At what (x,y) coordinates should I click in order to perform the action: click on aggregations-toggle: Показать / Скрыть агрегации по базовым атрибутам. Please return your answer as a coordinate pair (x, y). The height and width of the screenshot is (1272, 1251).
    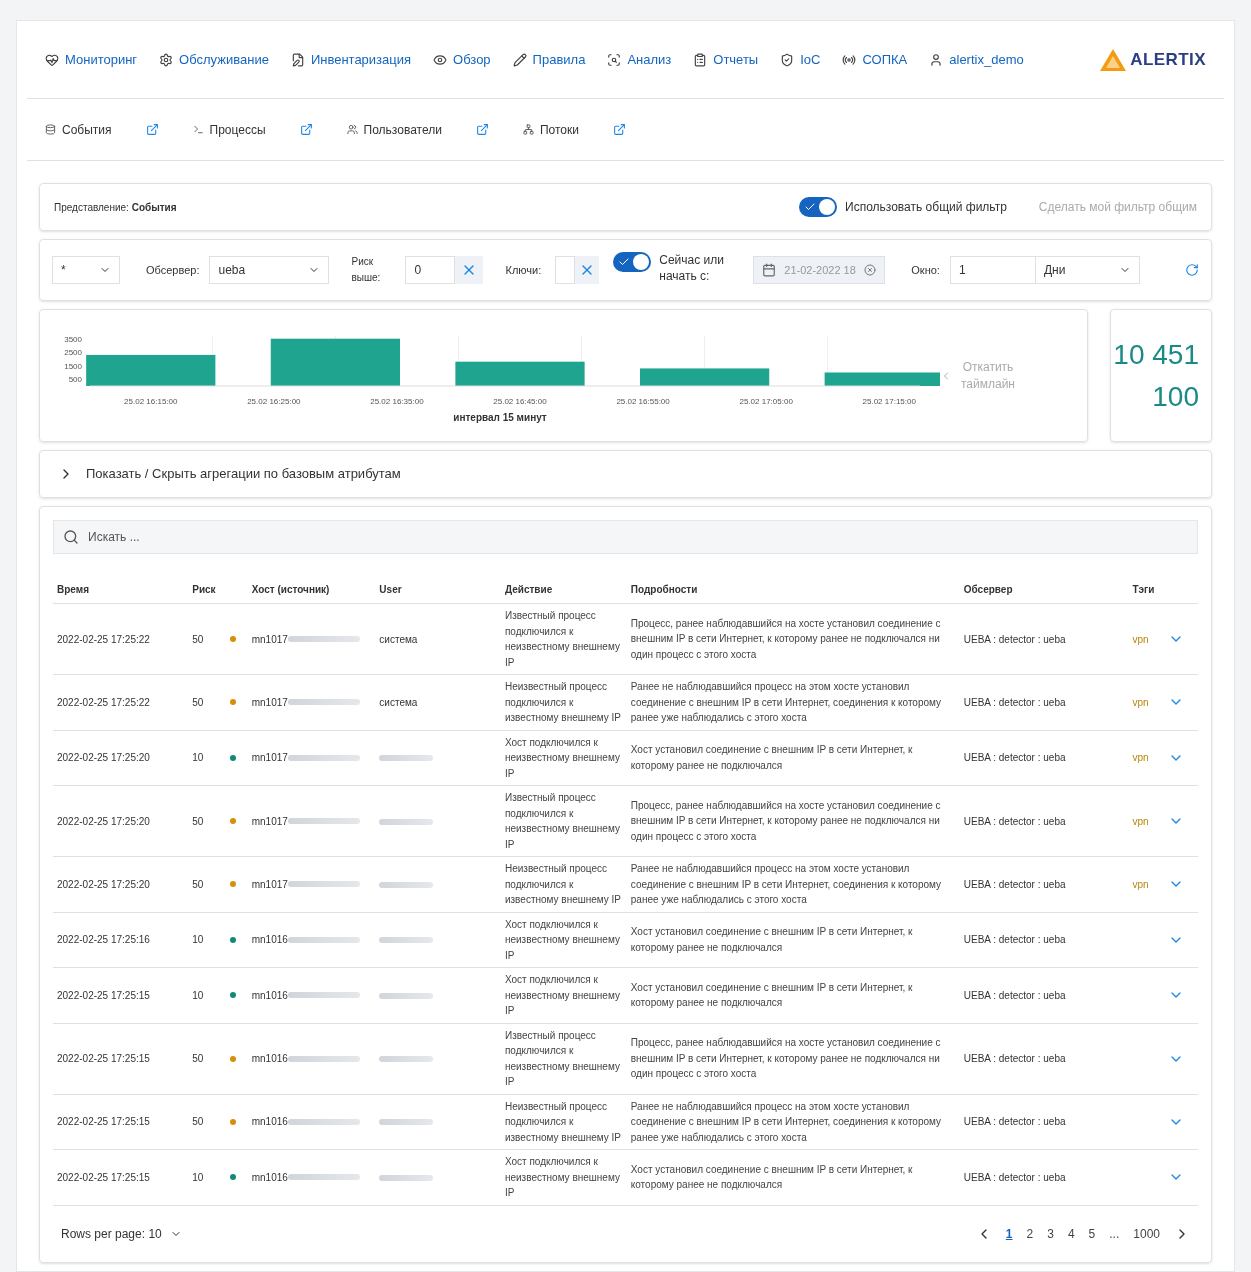
    Looking at the image, I should click on (625, 474).